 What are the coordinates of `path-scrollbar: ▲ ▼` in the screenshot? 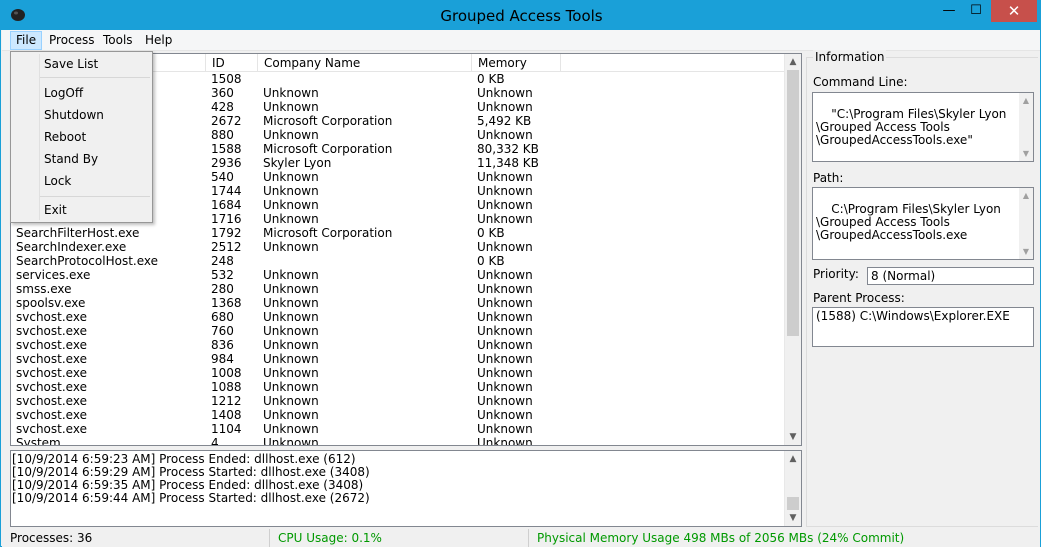 It's located at (1026, 223).